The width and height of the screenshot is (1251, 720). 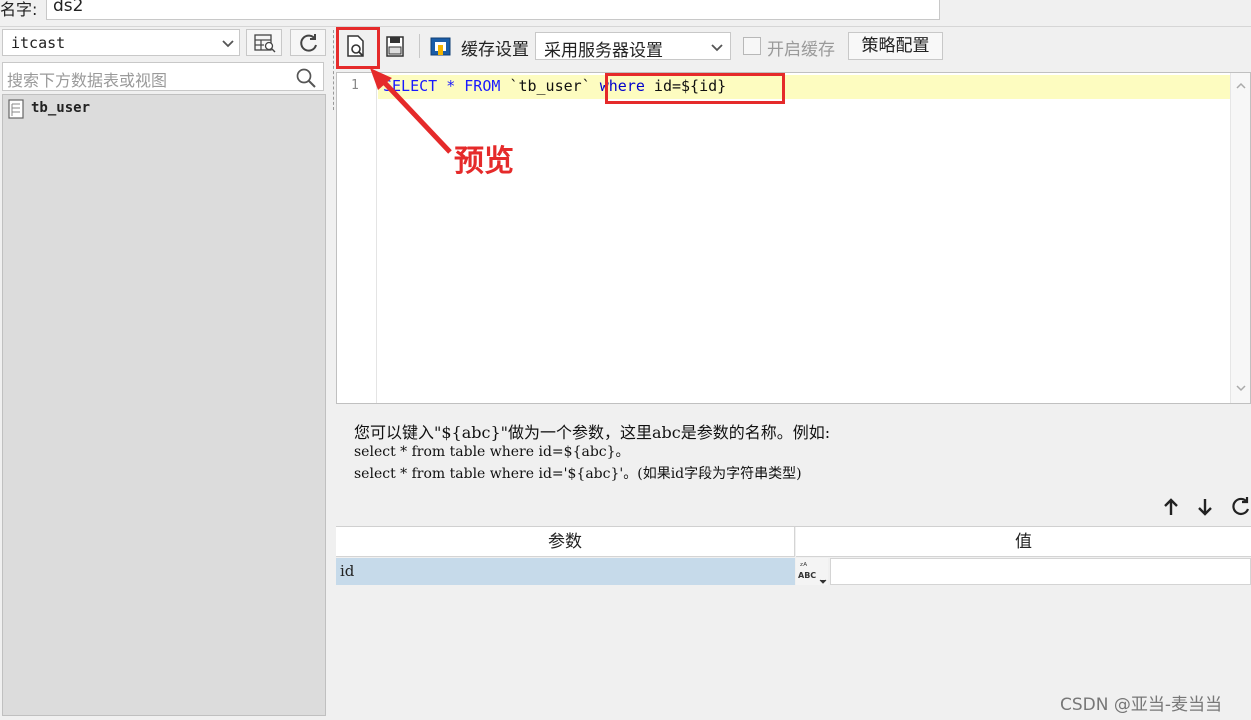 I want to click on help-line-2: select * from table where id=${abc}。, so click(x=492, y=452).